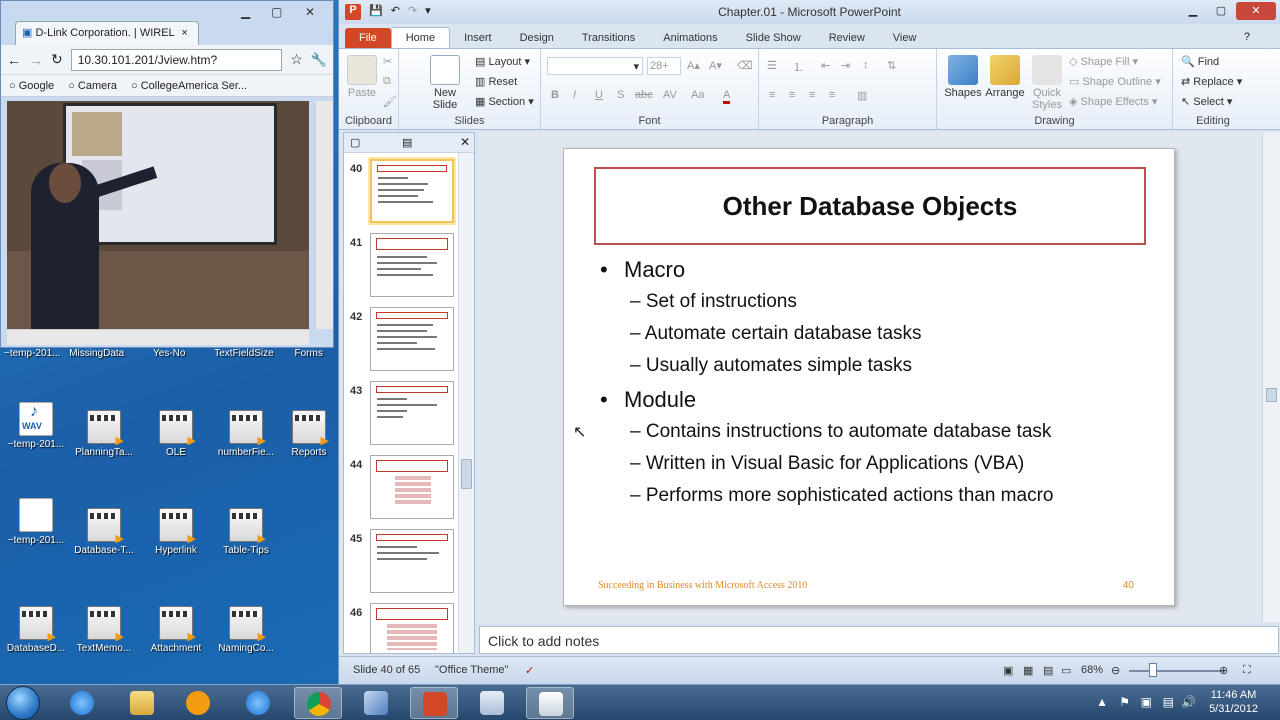 This screenshot has width=1280, height=720. What do you see at coordinates (387, 81) in the screenshot?
I see `copy-icon: ⧉` at bounding box center [387, 81].